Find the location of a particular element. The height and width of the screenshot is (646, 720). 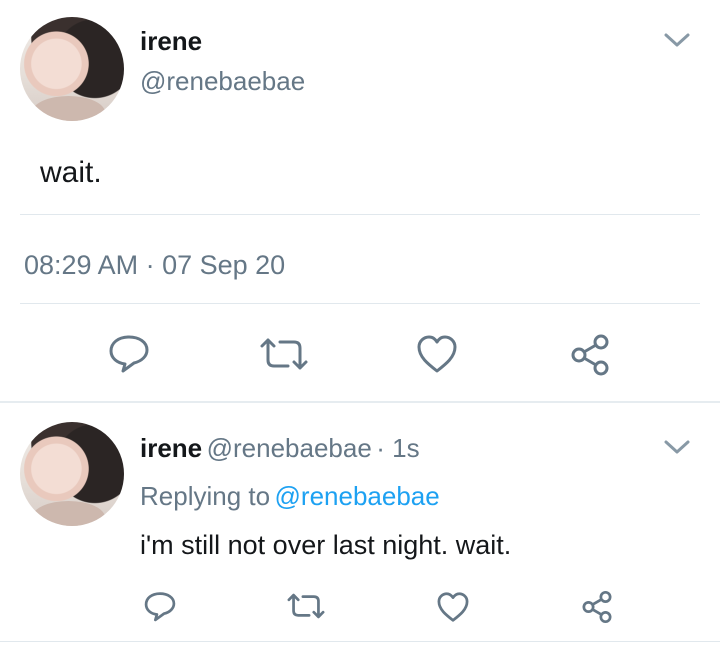

replying-prefix: Replying to is located at coordinates (205, 496).